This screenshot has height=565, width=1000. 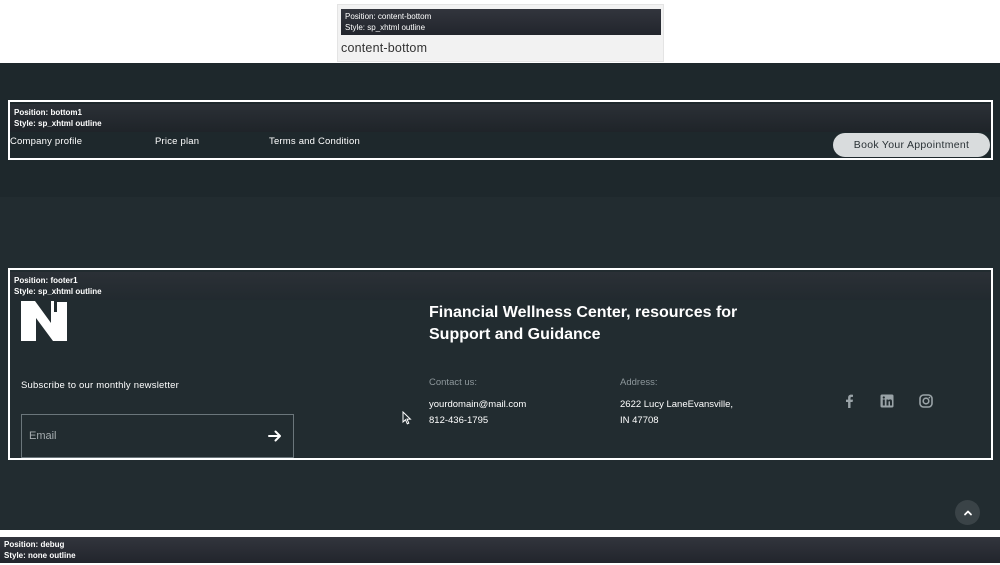 I want to click on n-logo-icon, so click(x=44, y=321).